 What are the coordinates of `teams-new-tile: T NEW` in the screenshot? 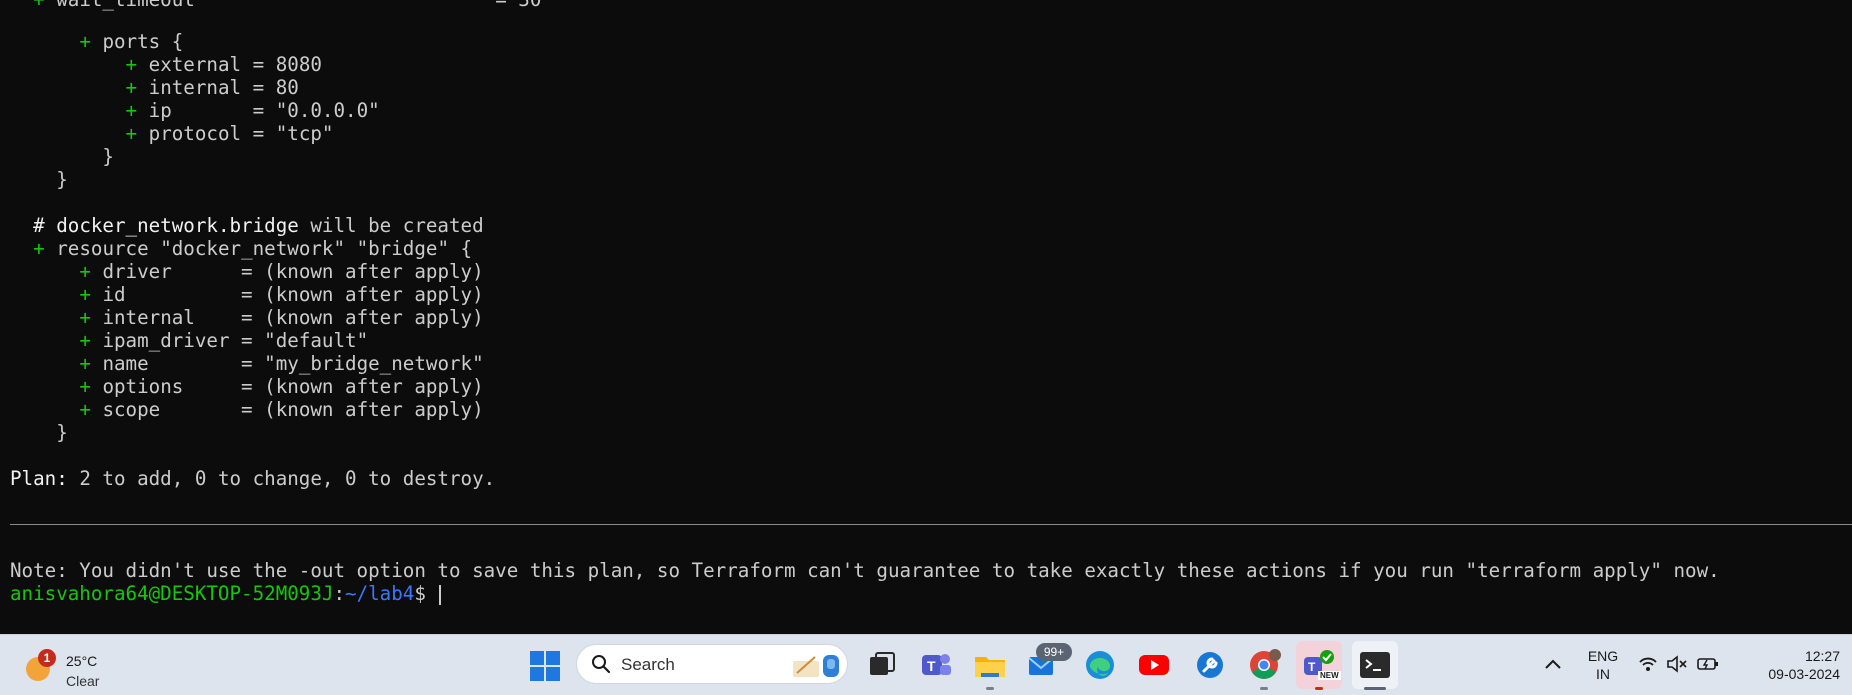 It's located at (1319, 665).